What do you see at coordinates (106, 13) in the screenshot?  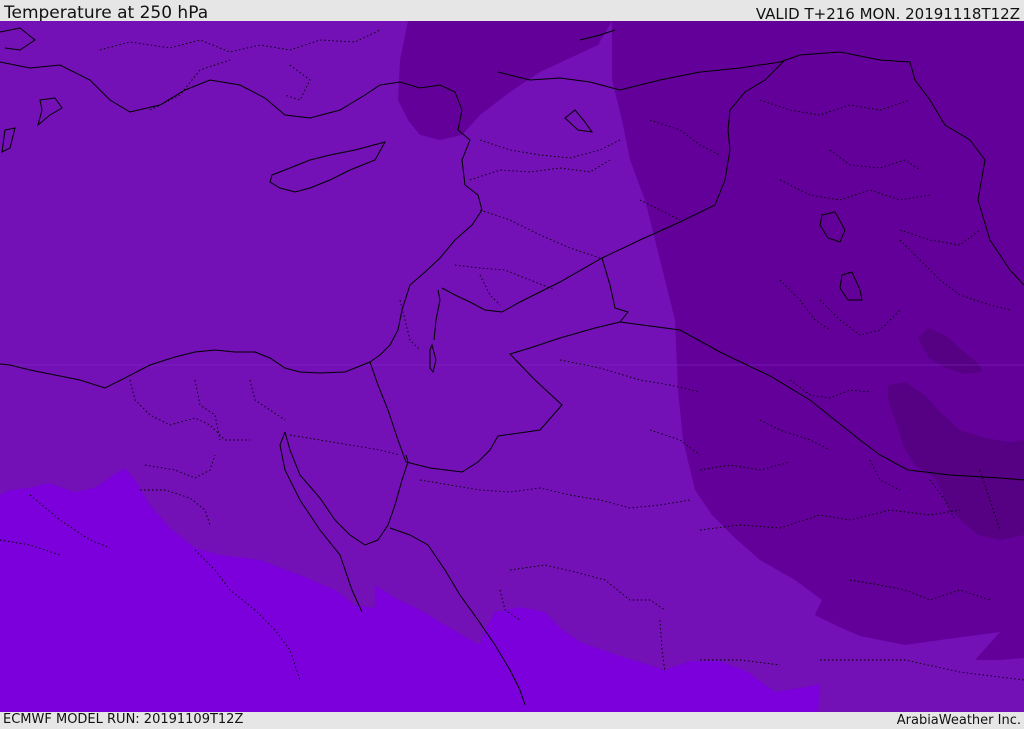 I see `map-title: Temperature at 250 hPa` at bounding box center [106, 13].